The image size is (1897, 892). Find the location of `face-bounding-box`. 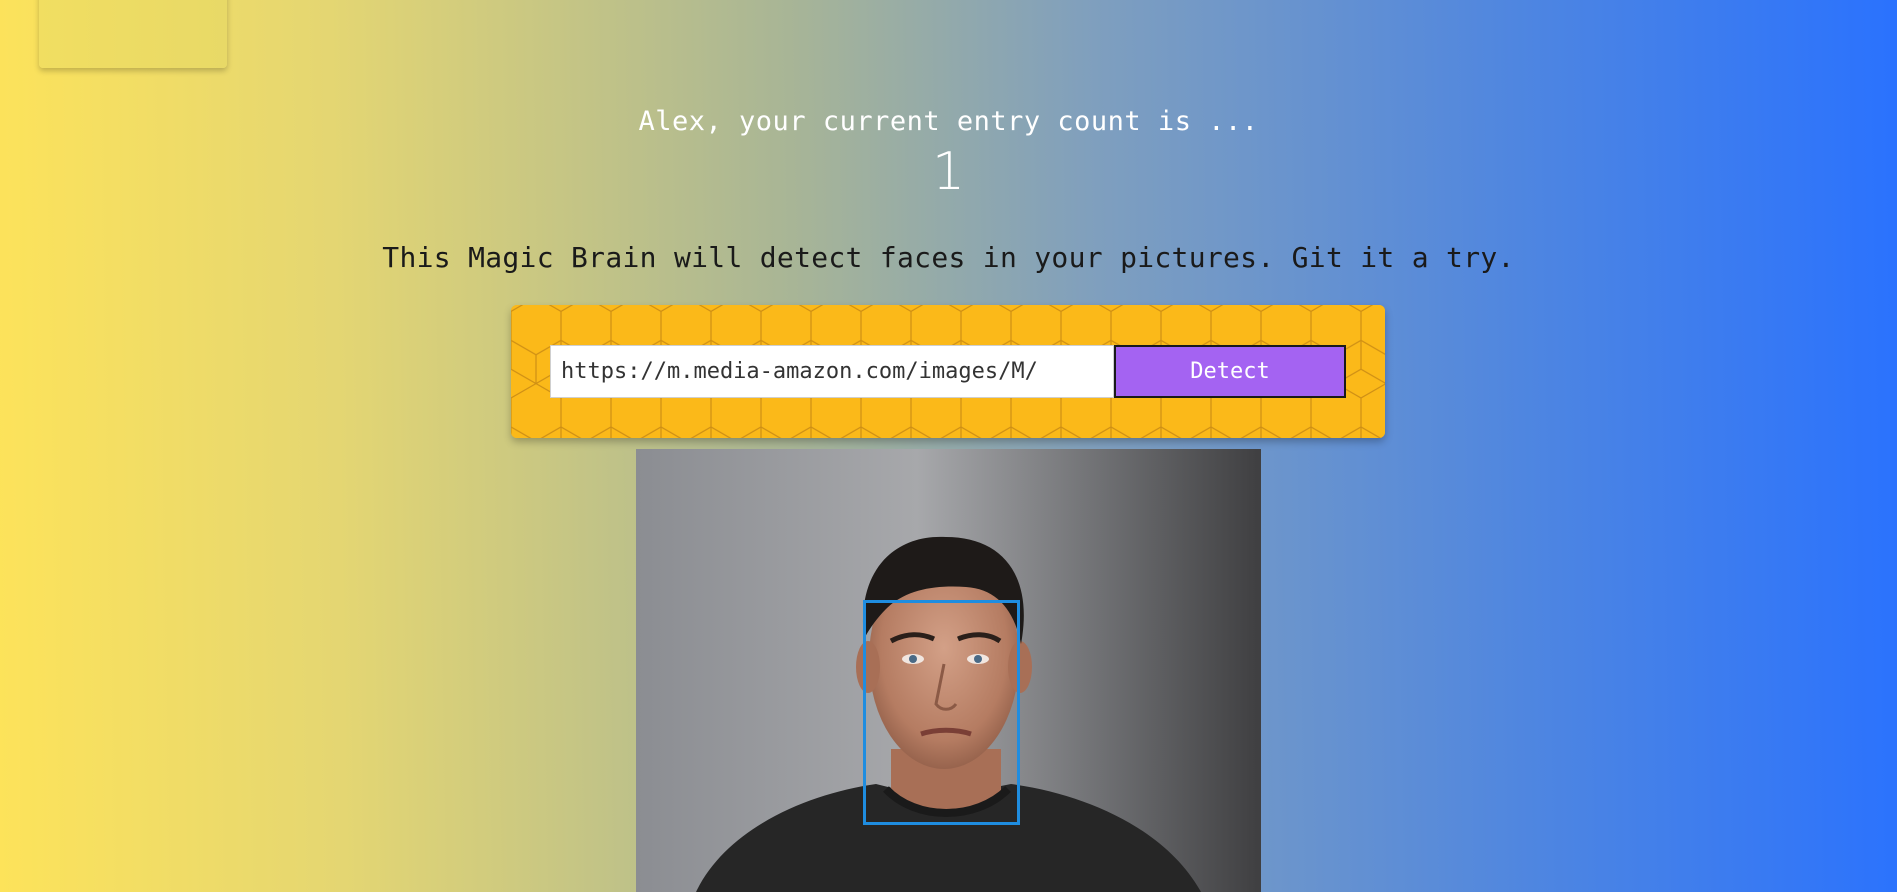

face-bounding-box is located at coordinates (941, 712).